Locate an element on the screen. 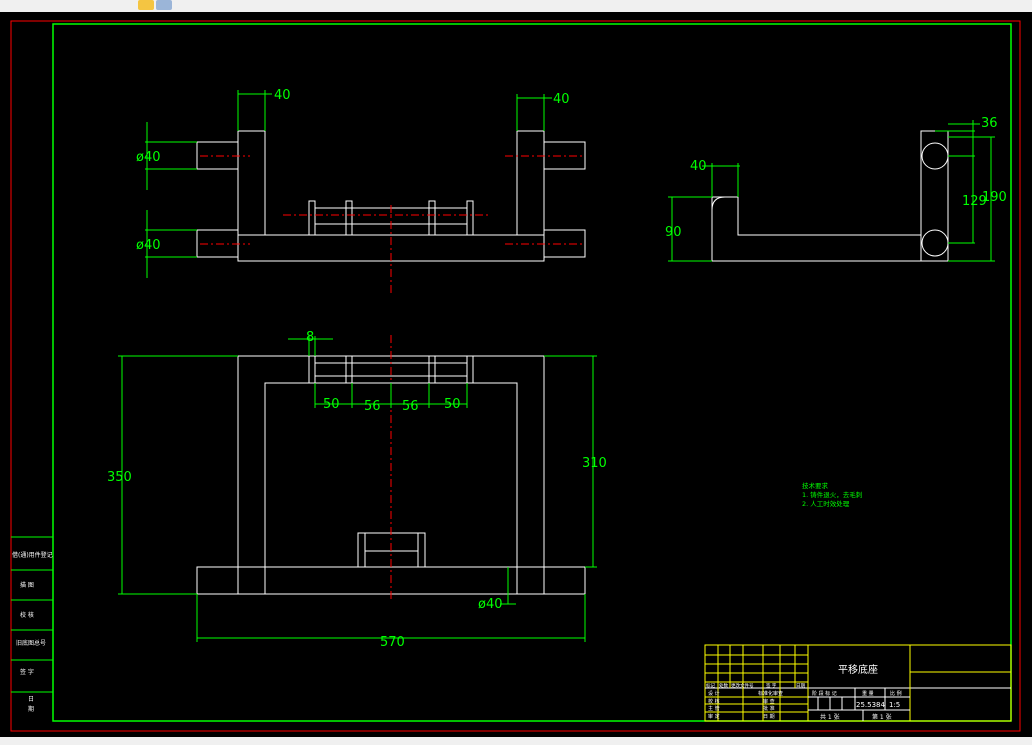 Image resolution: width=1032 pixels, height=745 pixels. notes-line1: 1. 铸件退火，去毛刺 is located at coordinates (832, 494).